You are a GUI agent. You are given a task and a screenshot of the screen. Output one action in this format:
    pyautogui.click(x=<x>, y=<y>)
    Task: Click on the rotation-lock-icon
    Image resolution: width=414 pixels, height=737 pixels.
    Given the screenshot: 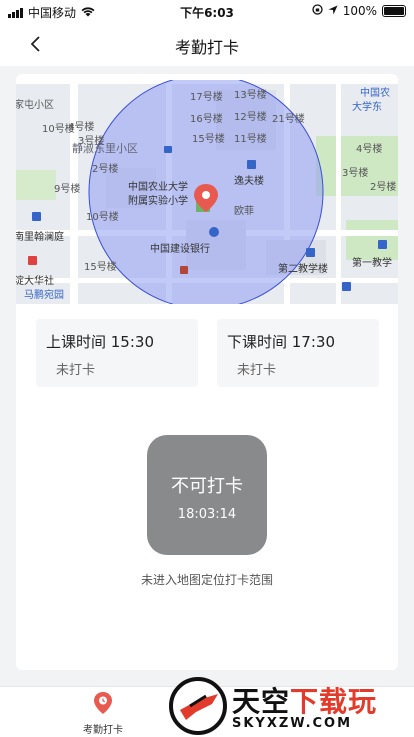 What is the action you would take?
    pyautogui.click(x=317, y=11)
    